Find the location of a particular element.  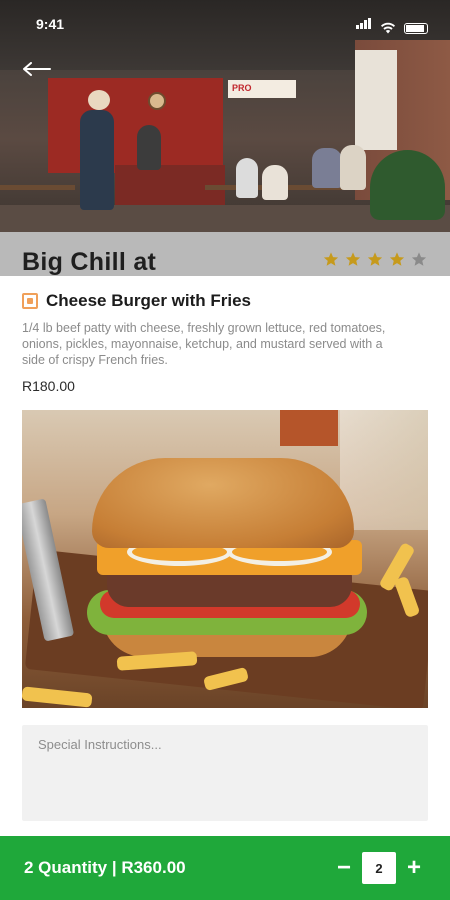

wifi-icon is located at coordinates (388, 28).